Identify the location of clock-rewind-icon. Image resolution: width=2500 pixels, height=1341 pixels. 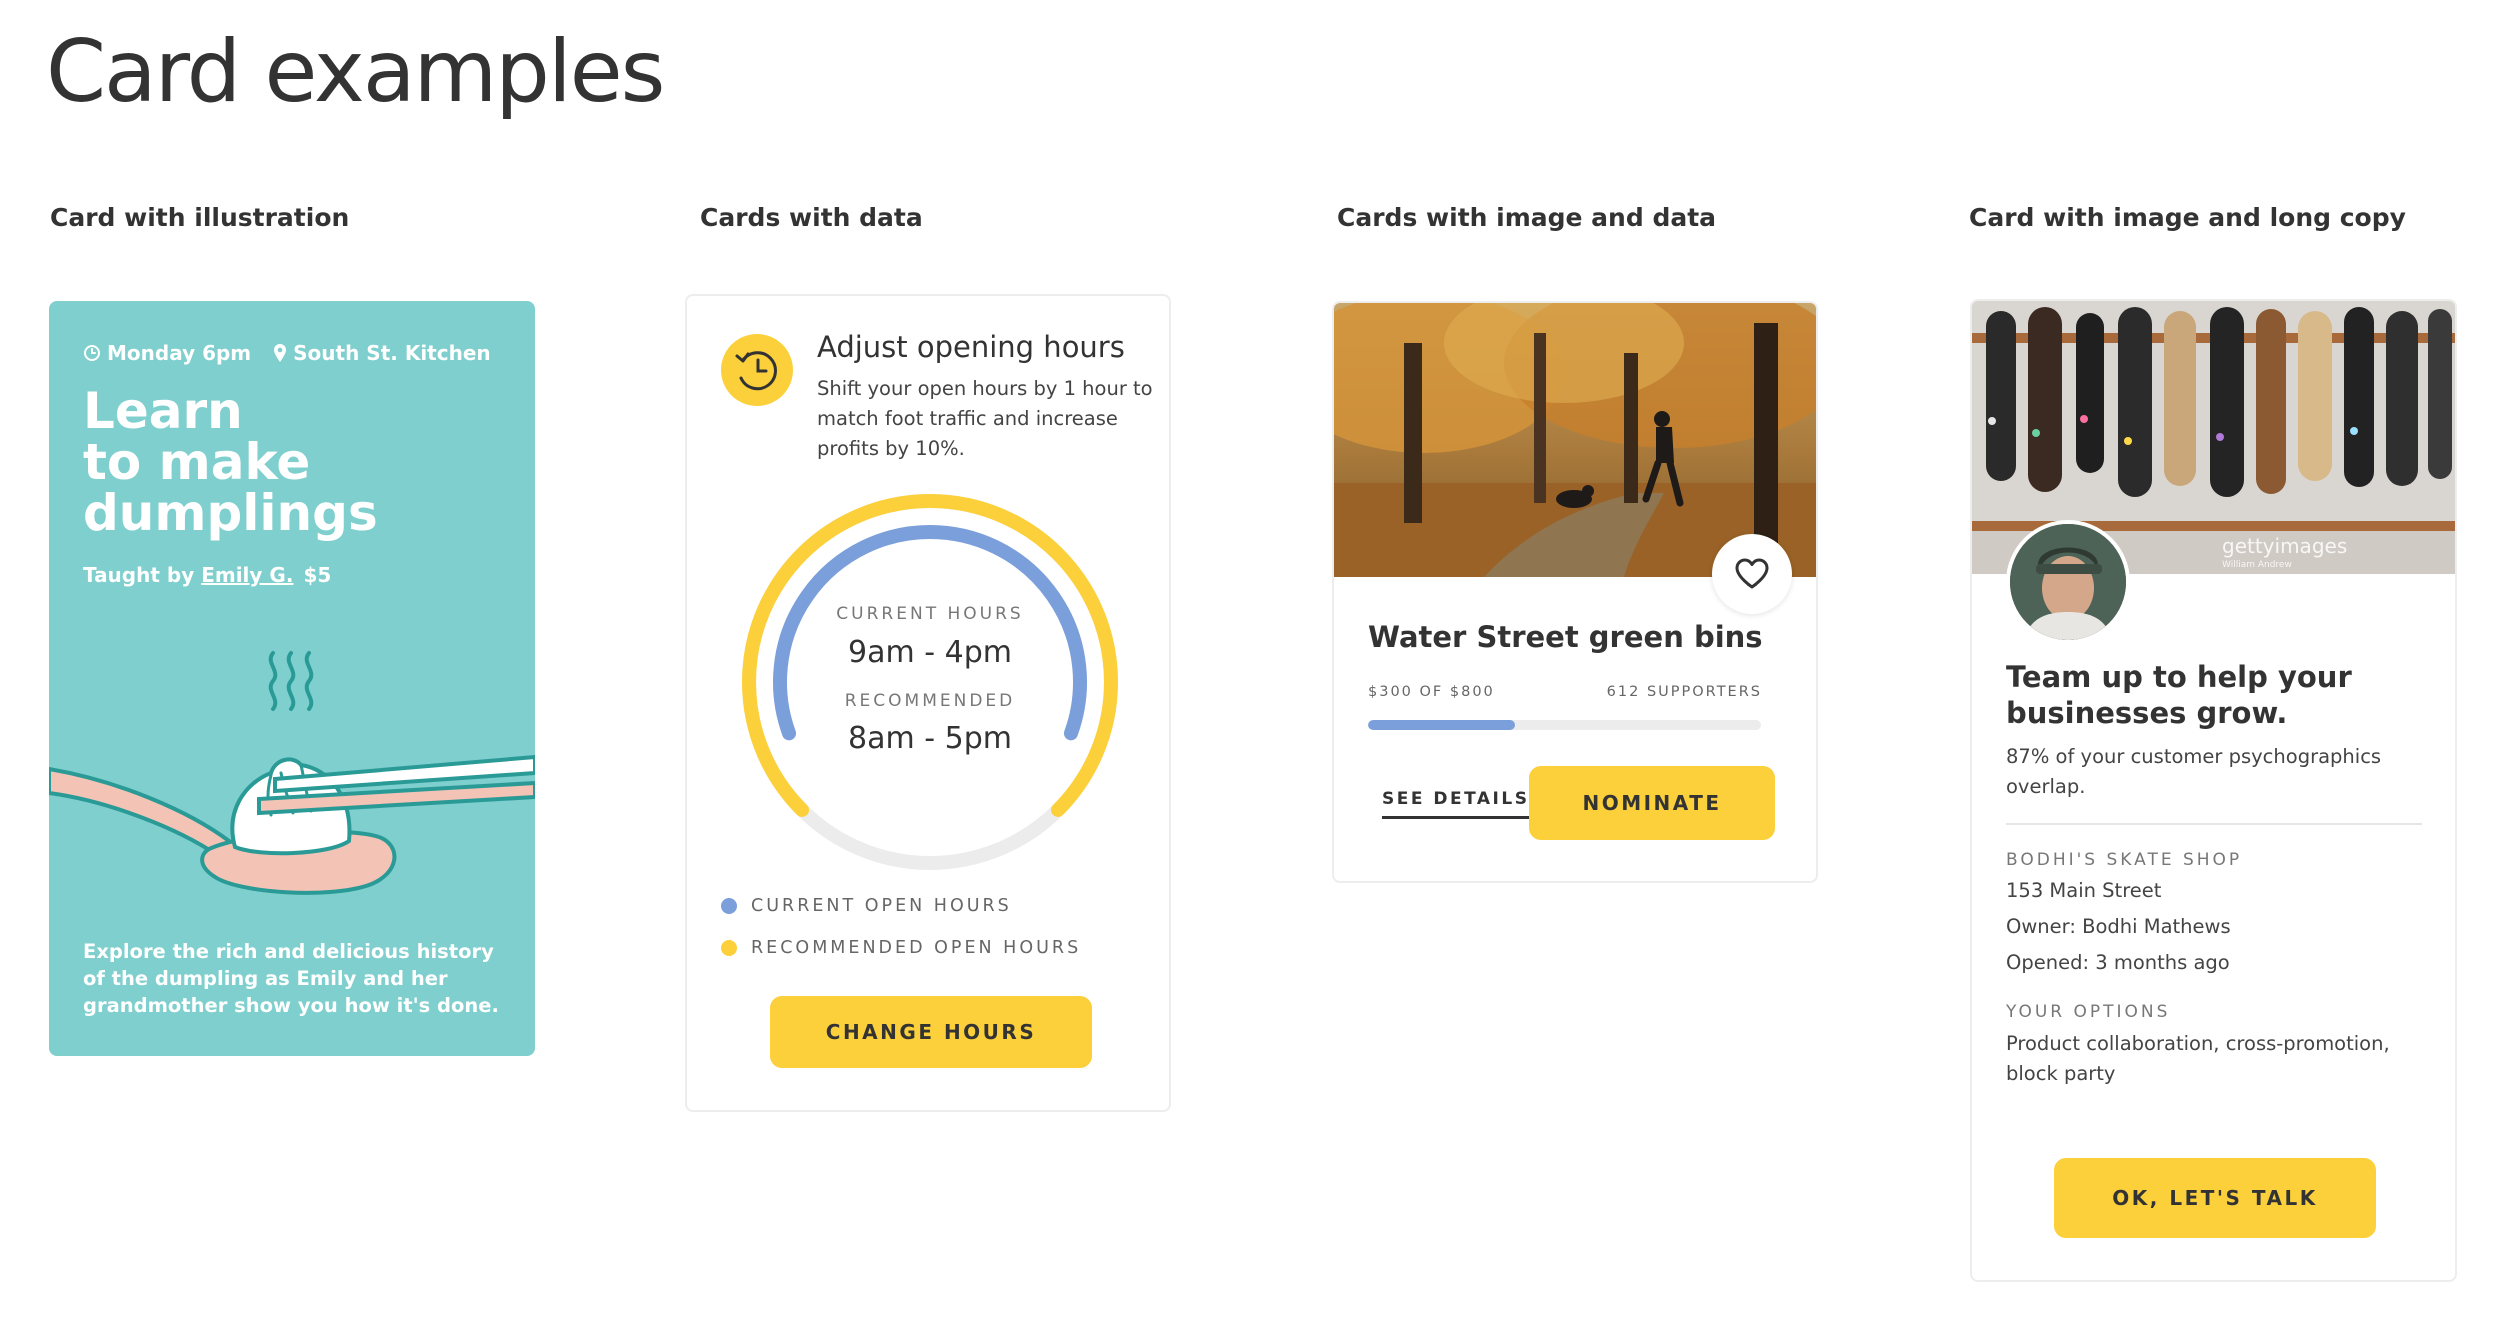
(756, 371).